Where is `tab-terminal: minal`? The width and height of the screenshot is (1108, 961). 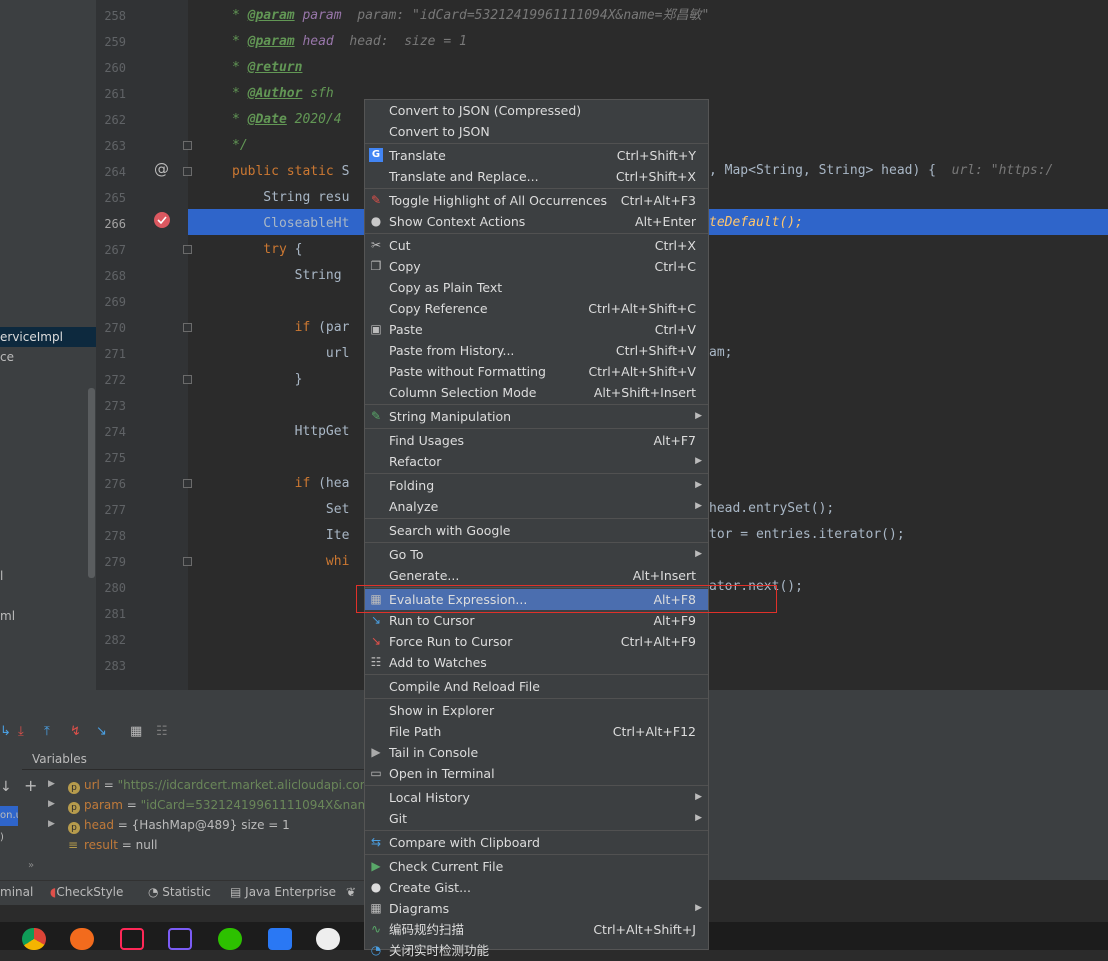 tab-terminal: minal is located at coordinates (16, 892).